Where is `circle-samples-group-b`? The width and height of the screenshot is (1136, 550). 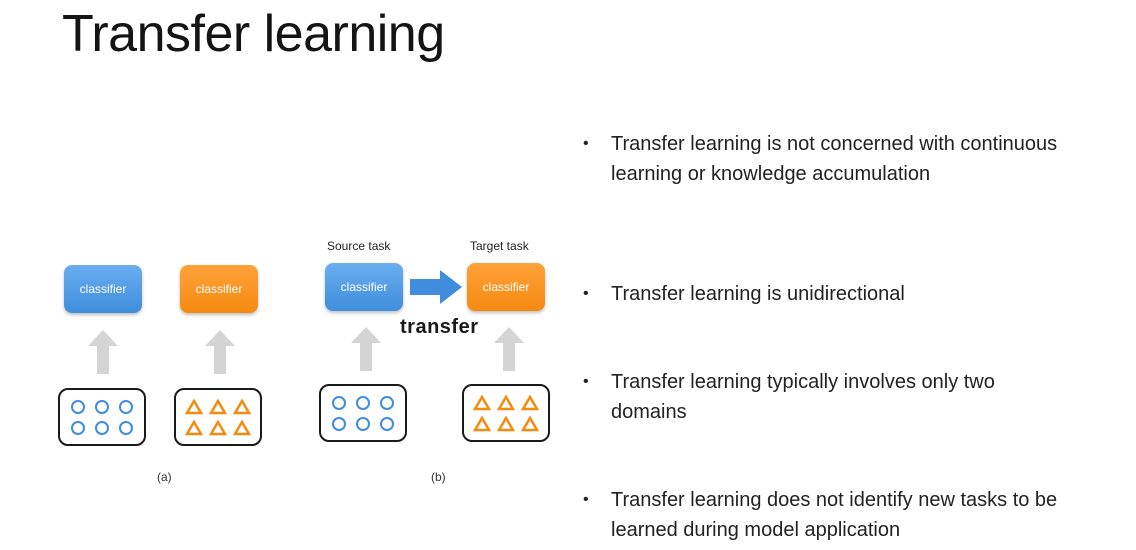 circle-samples-group-b is located at coordinates (363, 413).